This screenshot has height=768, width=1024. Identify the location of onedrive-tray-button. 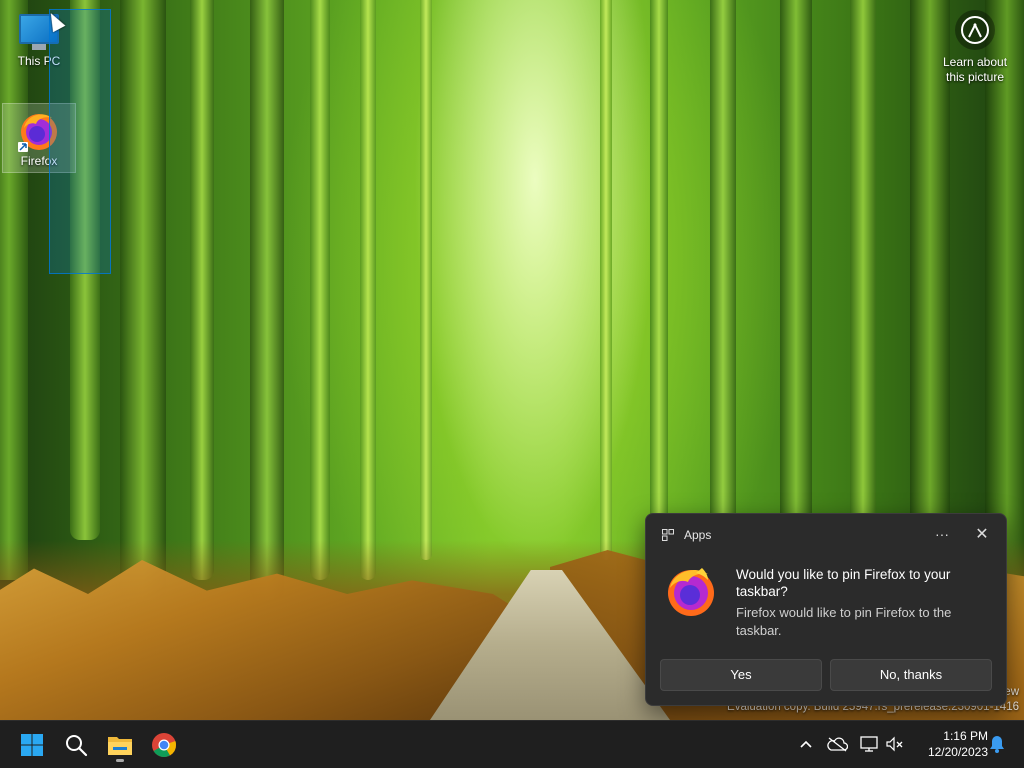
(837, 744).